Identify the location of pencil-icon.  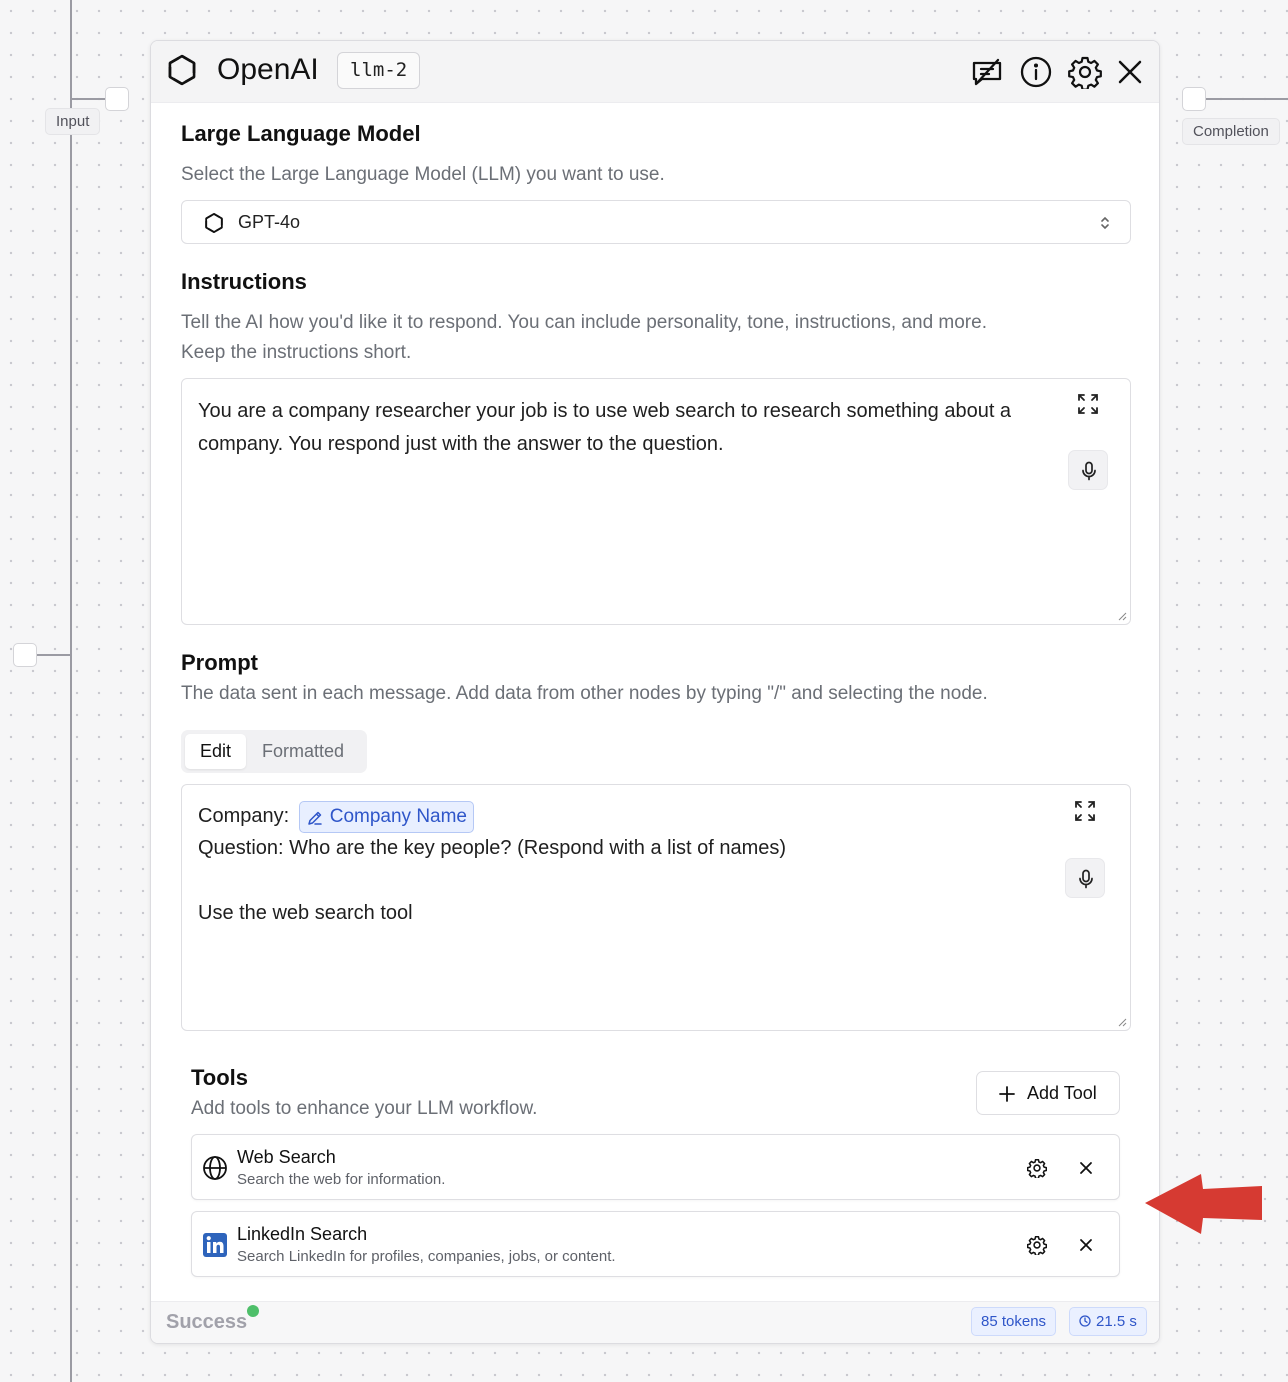
(314, 818).